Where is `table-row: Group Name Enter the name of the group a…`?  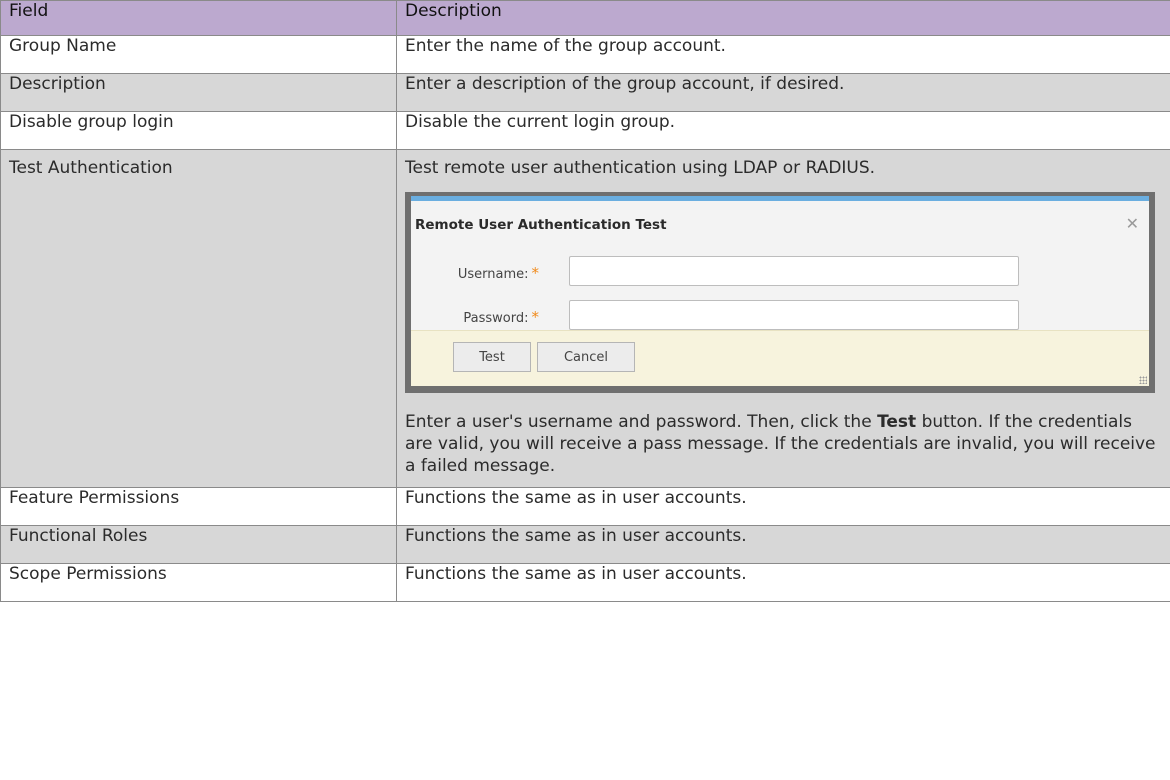
table-row: Group Name Enter the name of the group a… is located at coordinates (585, 54).